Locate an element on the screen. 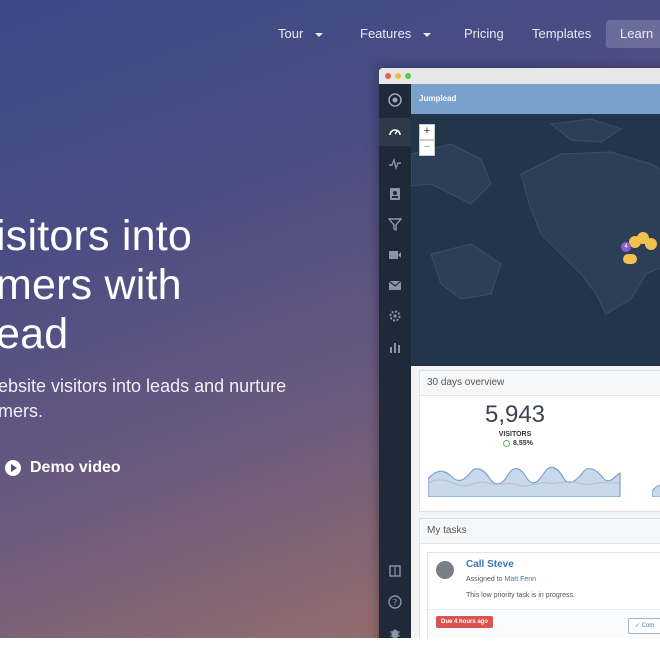 The image size is (660, 660). close-dot-icon is located at coordinates (388, 76).